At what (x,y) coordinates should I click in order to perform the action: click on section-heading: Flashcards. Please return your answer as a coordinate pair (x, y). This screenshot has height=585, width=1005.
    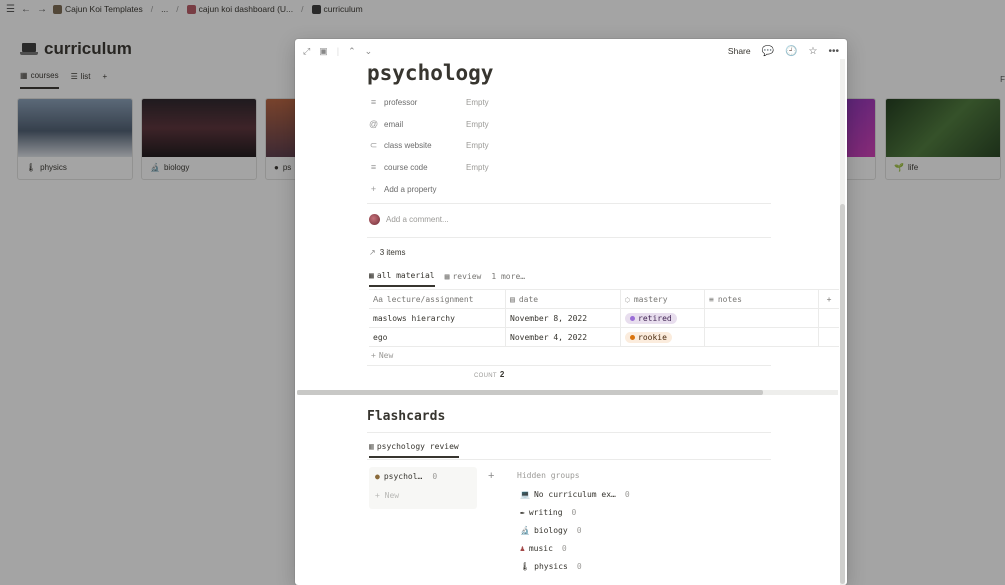
    Looking at the image, I should click on (406, 416).